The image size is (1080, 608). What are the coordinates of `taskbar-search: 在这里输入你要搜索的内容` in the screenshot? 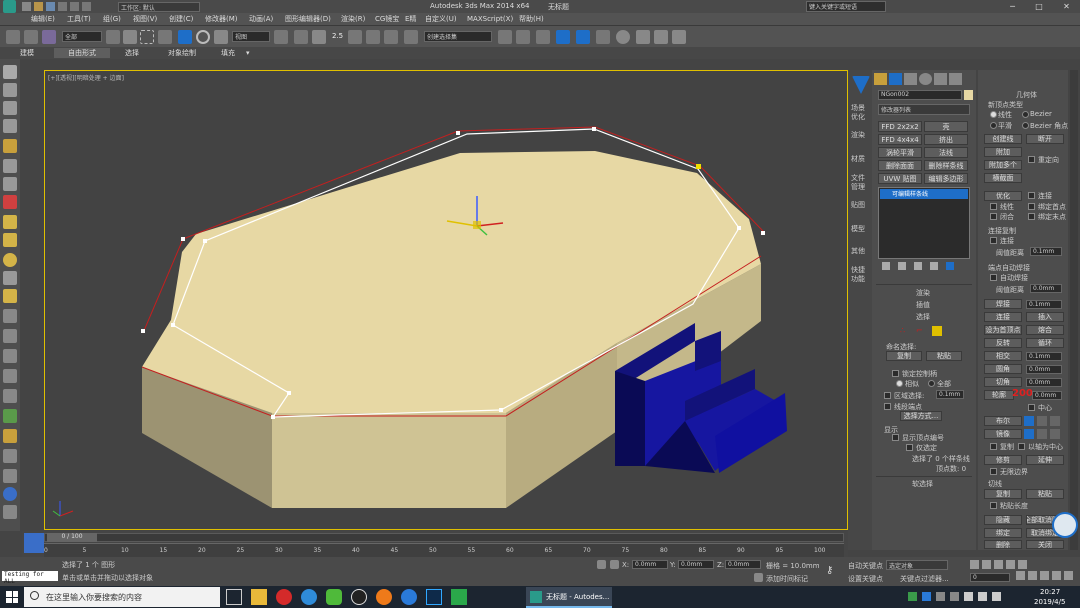 It's located at (122, 597).